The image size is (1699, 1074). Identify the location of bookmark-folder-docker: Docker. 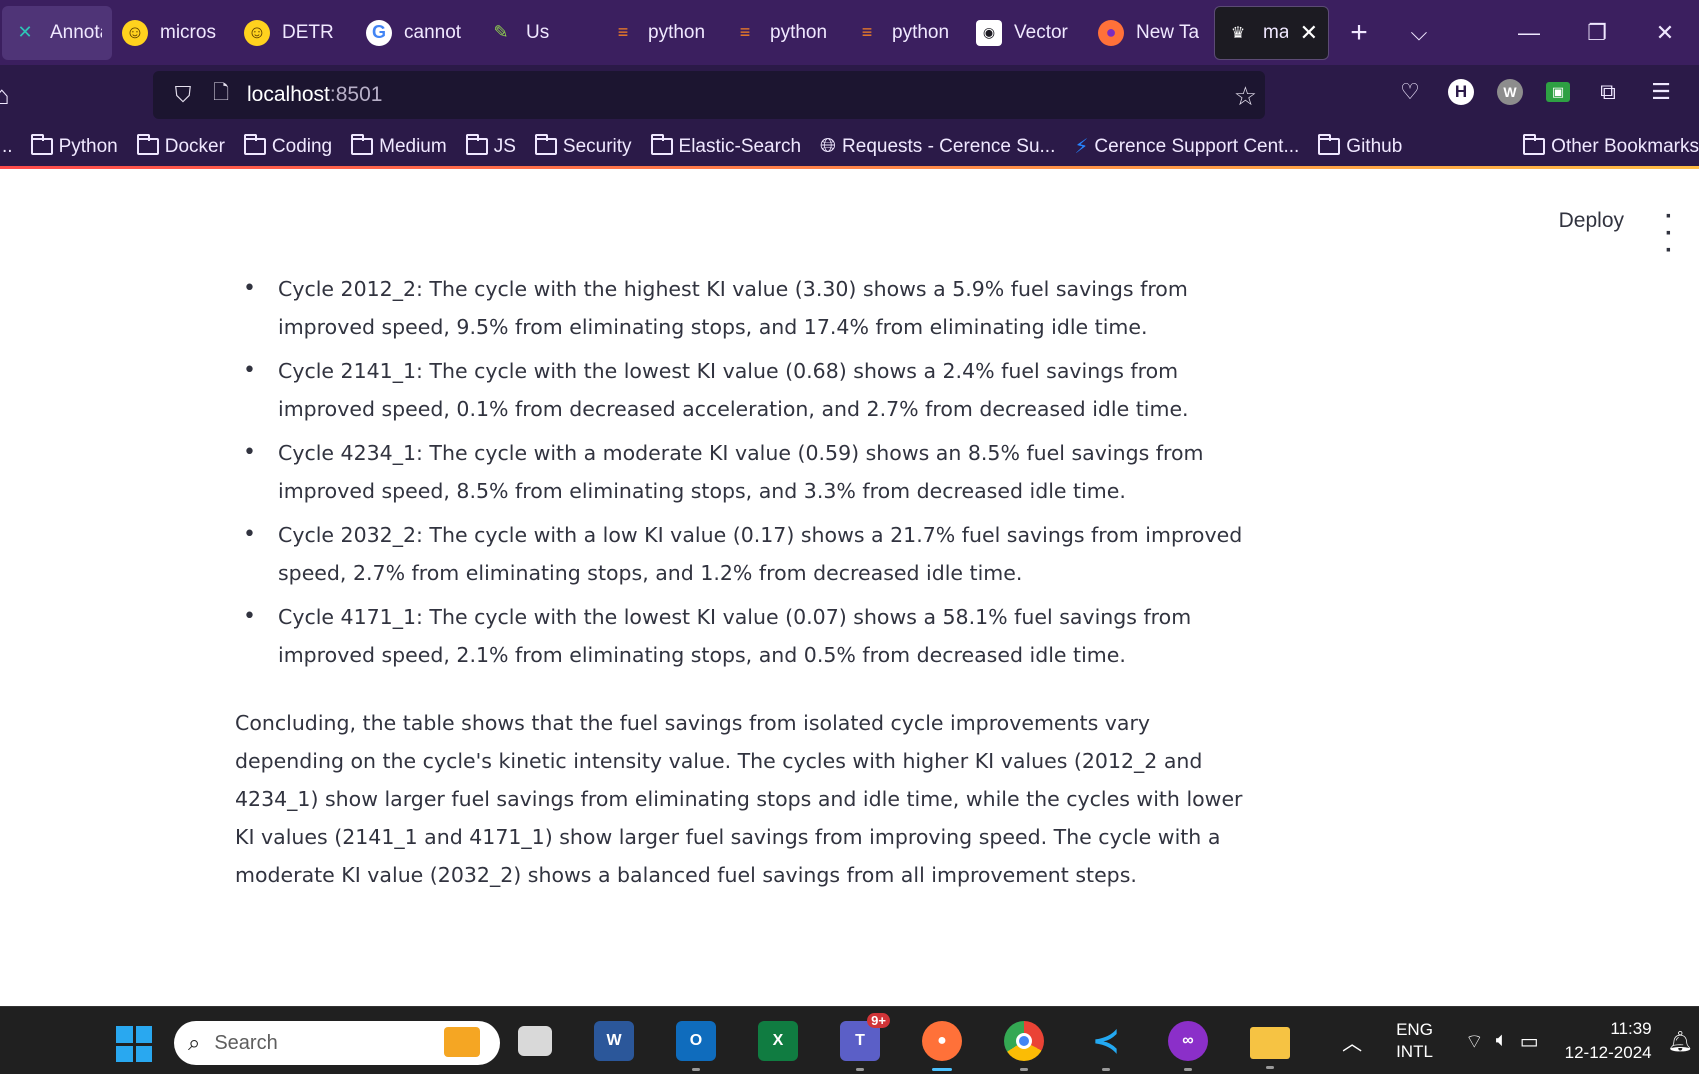
(180, 146).